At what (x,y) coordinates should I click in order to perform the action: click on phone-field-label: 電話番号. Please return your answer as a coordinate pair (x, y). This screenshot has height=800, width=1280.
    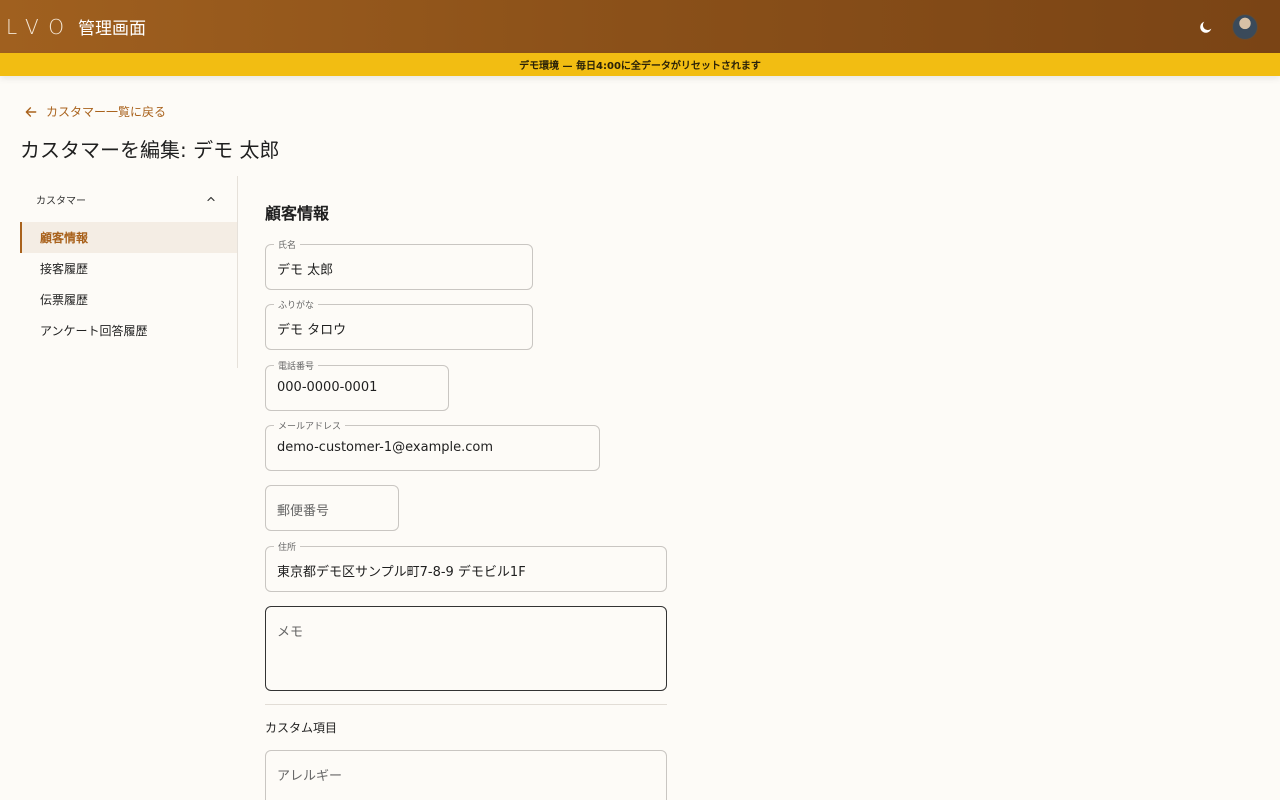
    Looking at the image, I should click on (296, 365).